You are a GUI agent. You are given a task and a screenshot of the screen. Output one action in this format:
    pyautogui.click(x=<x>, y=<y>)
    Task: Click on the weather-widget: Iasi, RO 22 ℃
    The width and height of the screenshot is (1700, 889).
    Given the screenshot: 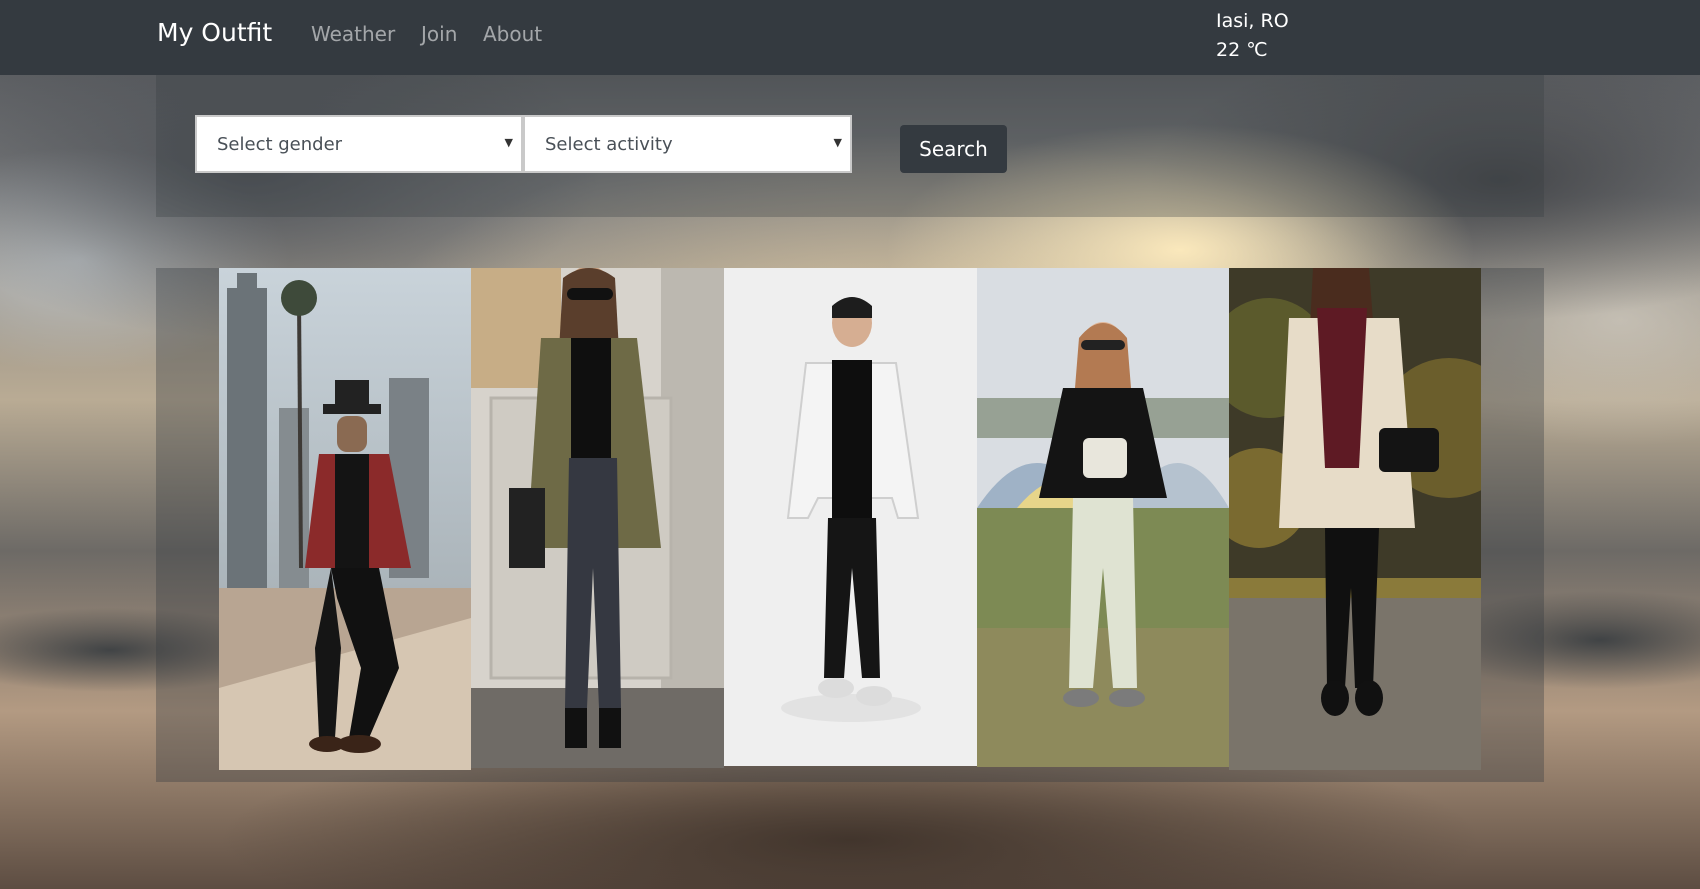 What is the action you would take?
    pyautogui.click(x=1252, y=36)
    